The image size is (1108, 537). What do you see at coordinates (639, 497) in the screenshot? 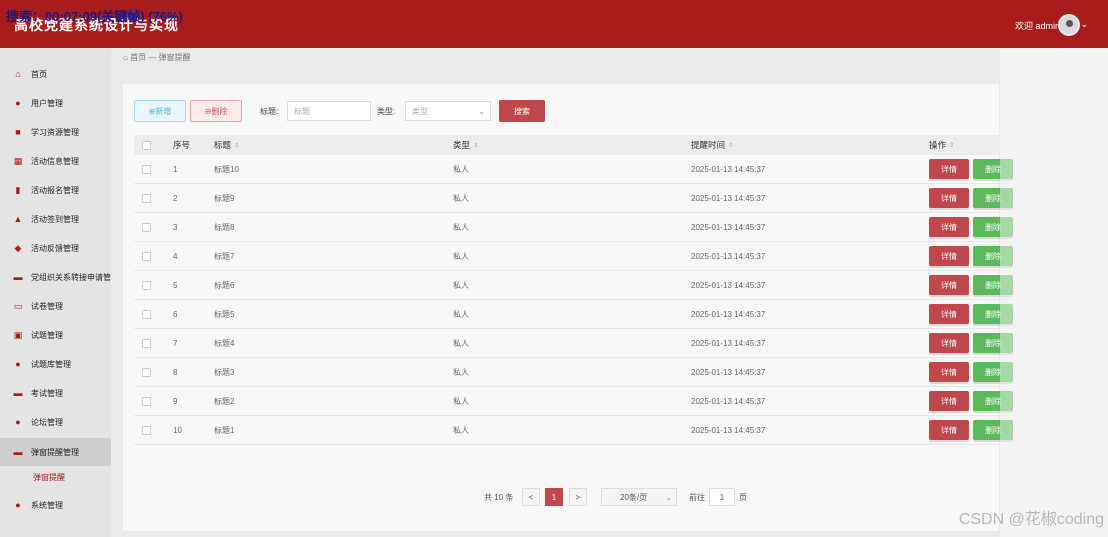
I see `page-size-select: 20条/页 ⌄` at bounding box center [639, 497].